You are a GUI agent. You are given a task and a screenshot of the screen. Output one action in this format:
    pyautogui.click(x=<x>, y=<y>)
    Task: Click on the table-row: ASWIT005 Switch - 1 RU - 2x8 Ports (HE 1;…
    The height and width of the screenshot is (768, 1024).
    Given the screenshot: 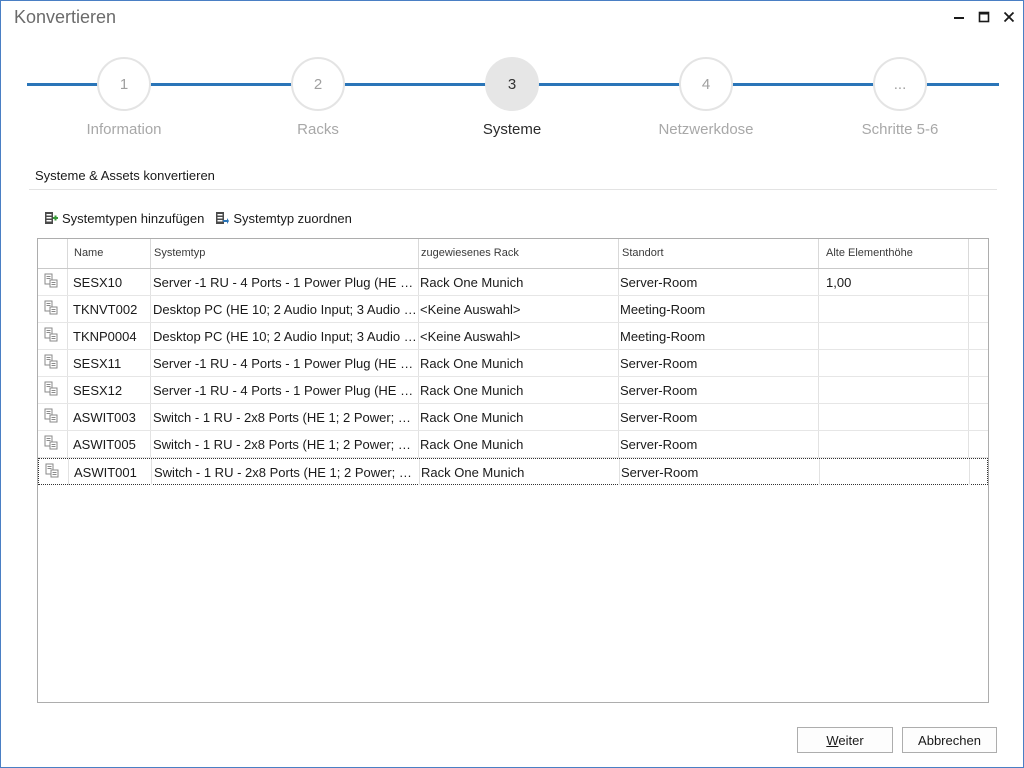 What is the action you would take?
    pyautogui.click(x=513, y=444)
    